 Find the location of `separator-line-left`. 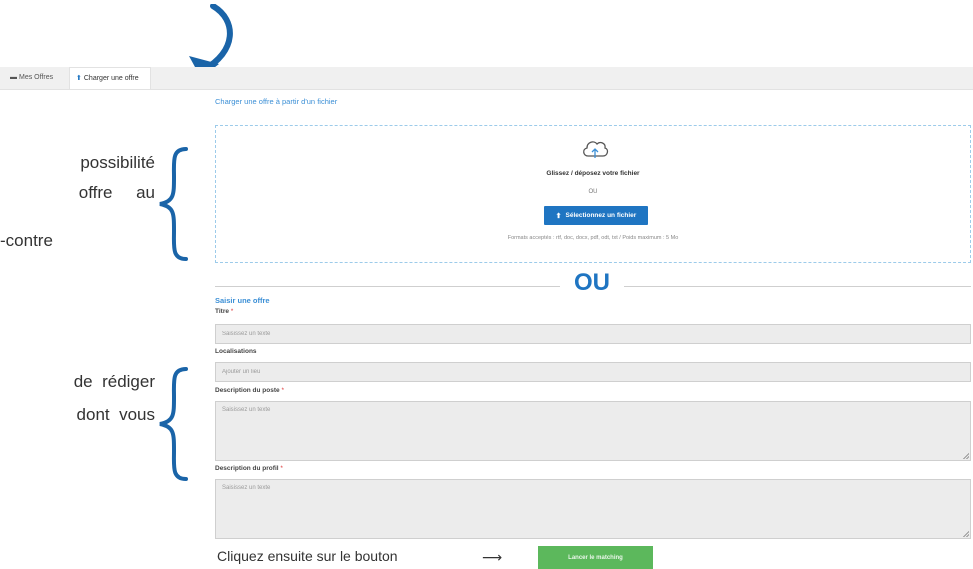

separator-line-left is located at coordinates (387, 286).